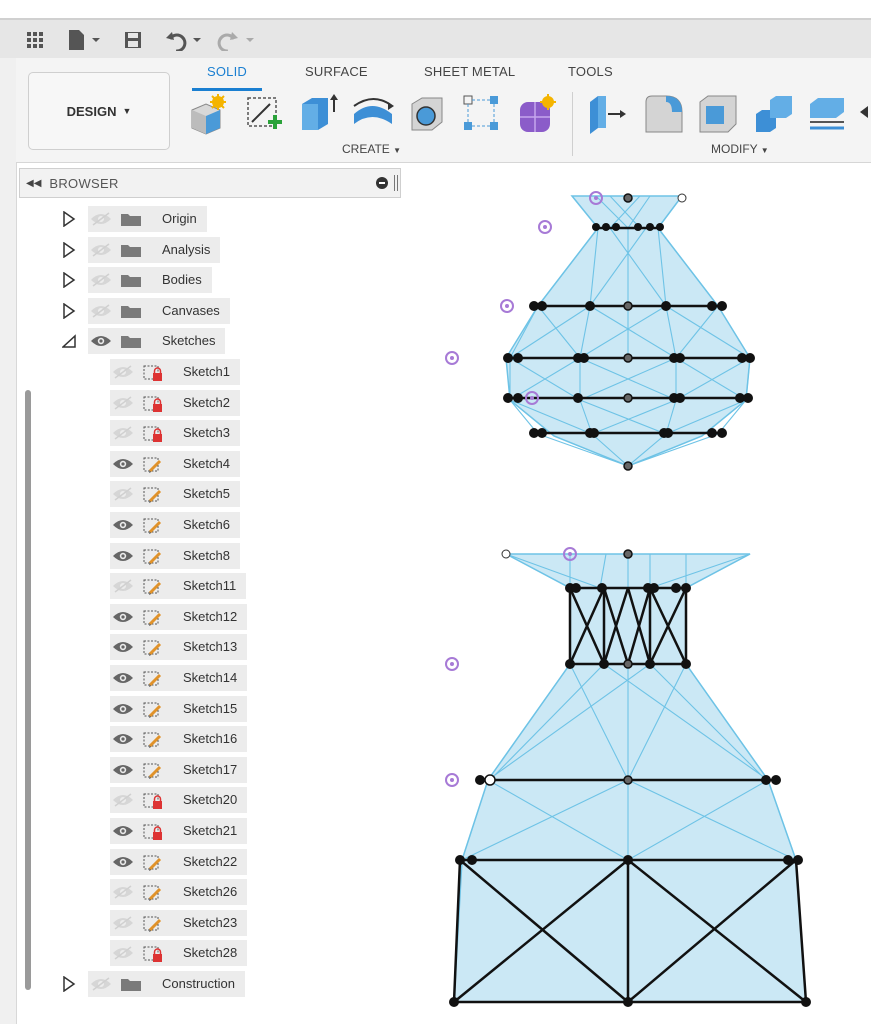 This screenshot has width=871, height=1024. Describe the element at coordinates (734, 149) in the screenshot. I see `modify-group-label: MODIFY` at that location.